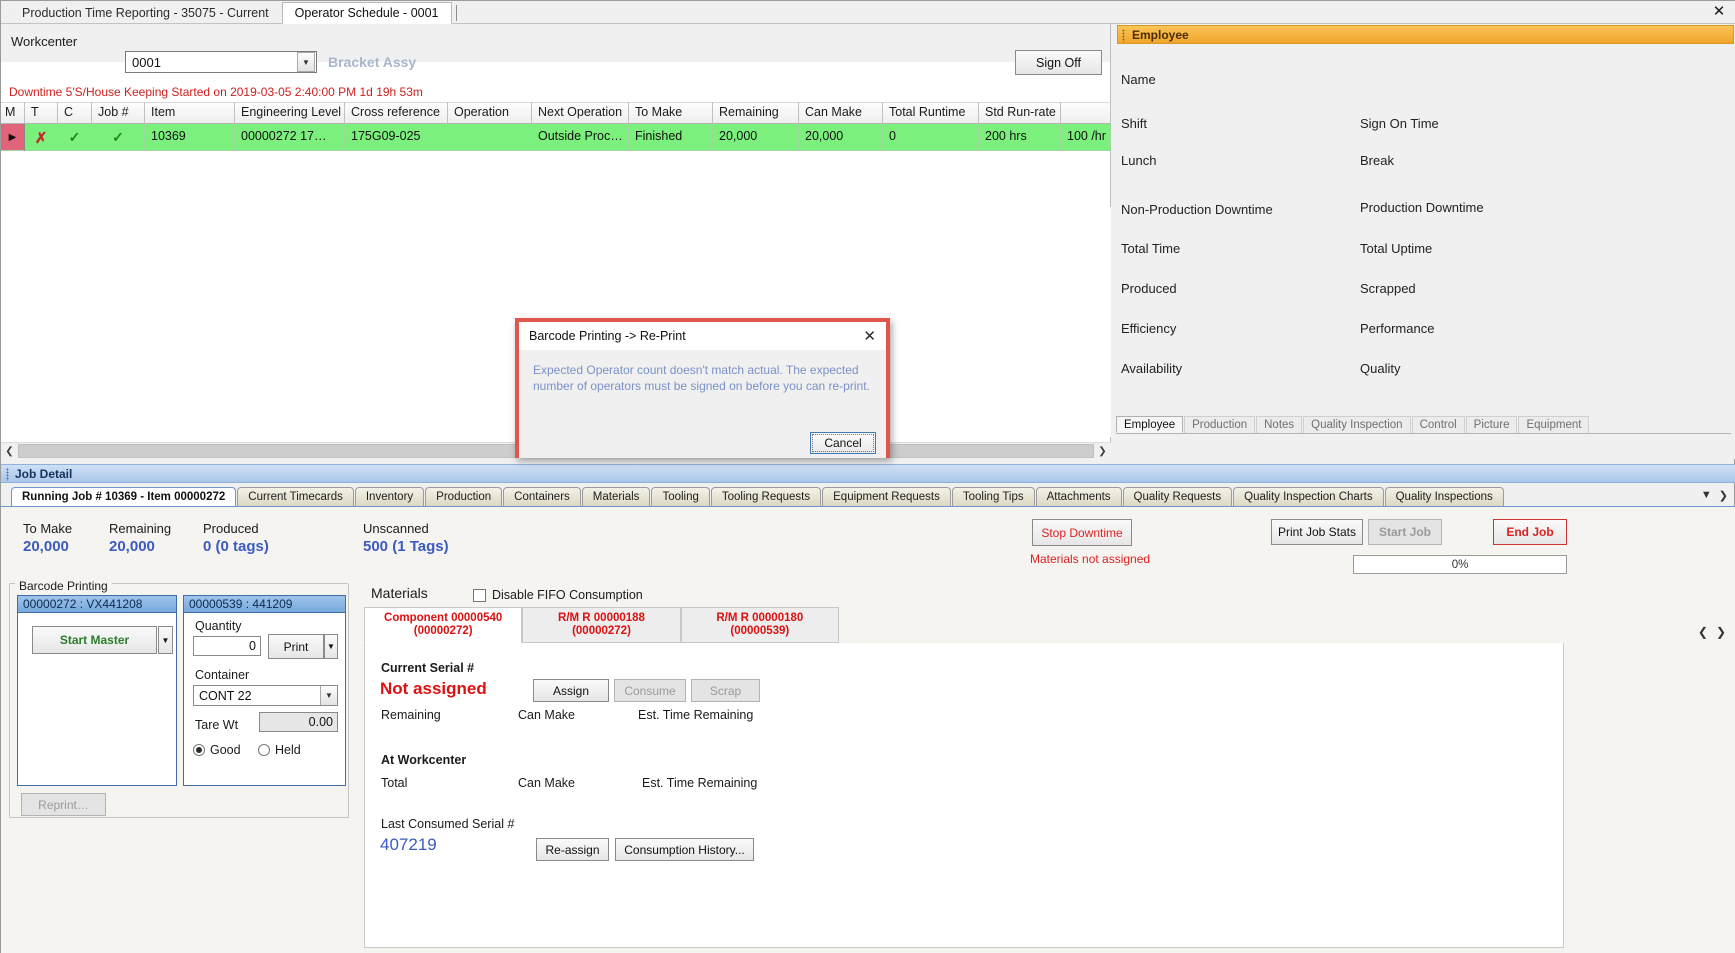 This screenshot has height=953, width=1735. What do you see at coordinates (650, 690) in the screenshot?
I see `consume-button: Consume` at bounding box center [650, 690].